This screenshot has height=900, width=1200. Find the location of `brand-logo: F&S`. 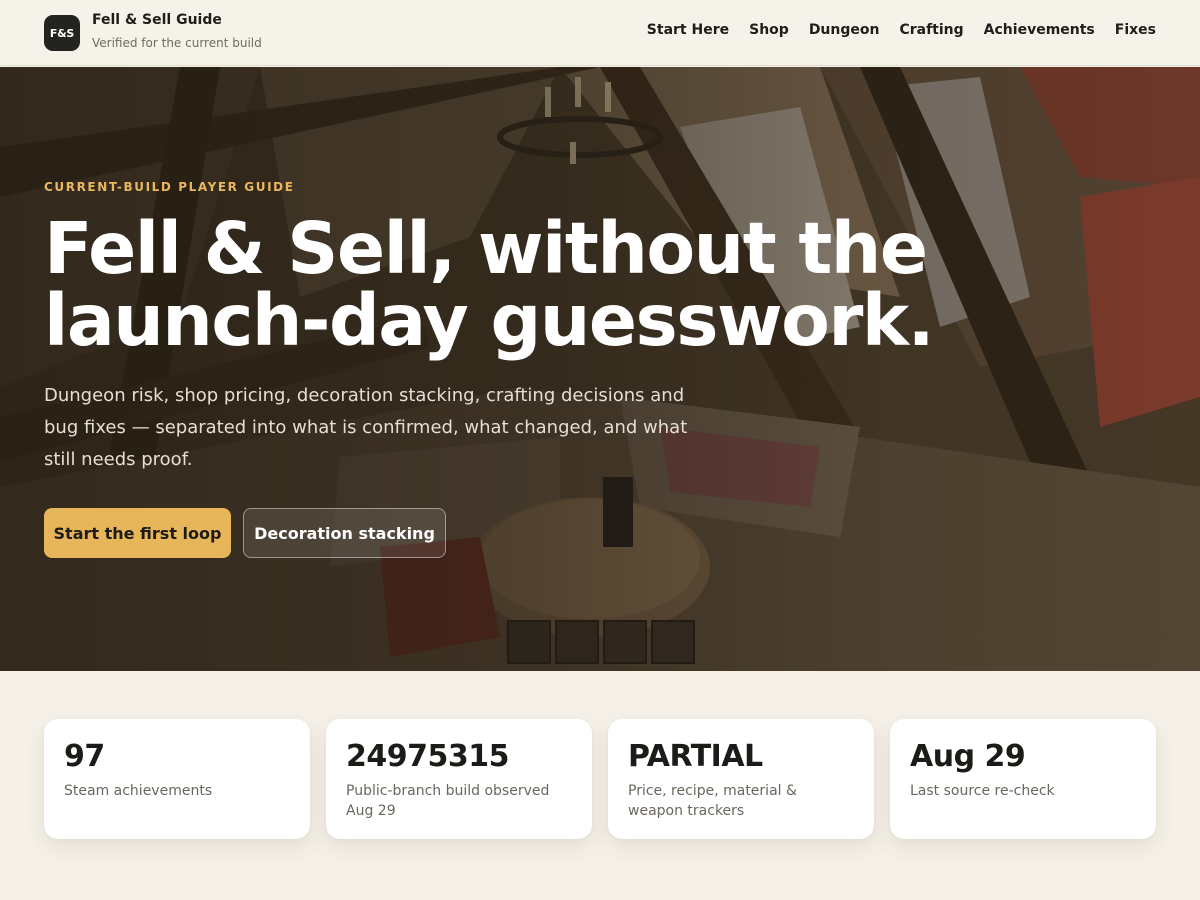

brand-logo: F&S is located at coordinates (62, 33).